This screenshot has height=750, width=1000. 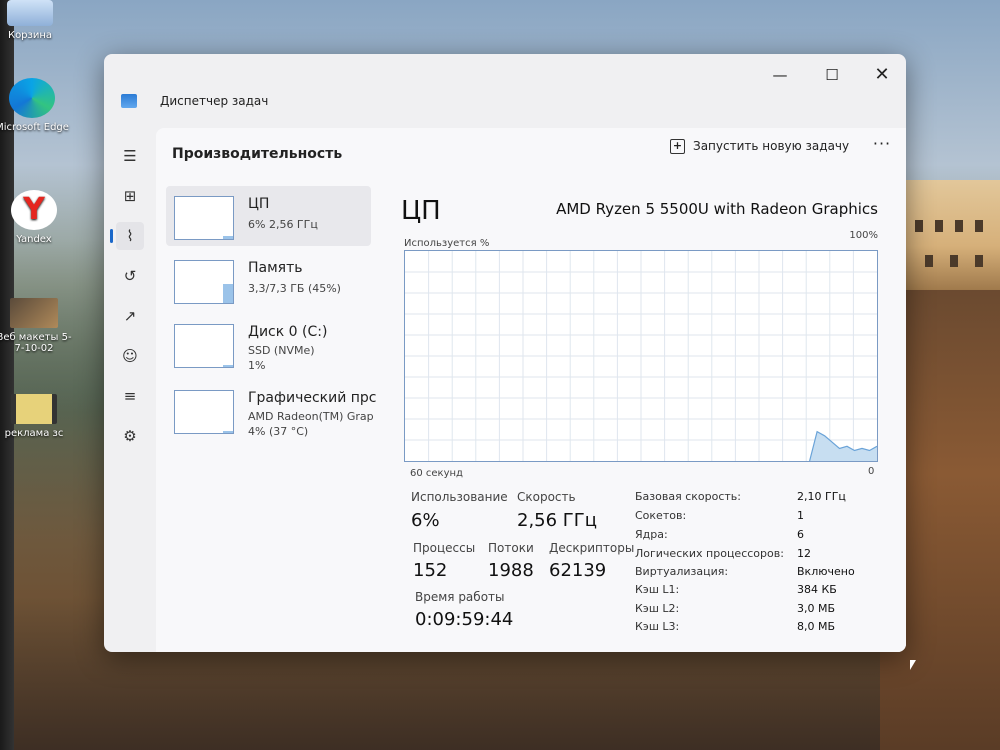 What do you see at coordinates (421, 211) in the screenshot?
I see `detail-title: ЦП` at bounding box center [421, 211].